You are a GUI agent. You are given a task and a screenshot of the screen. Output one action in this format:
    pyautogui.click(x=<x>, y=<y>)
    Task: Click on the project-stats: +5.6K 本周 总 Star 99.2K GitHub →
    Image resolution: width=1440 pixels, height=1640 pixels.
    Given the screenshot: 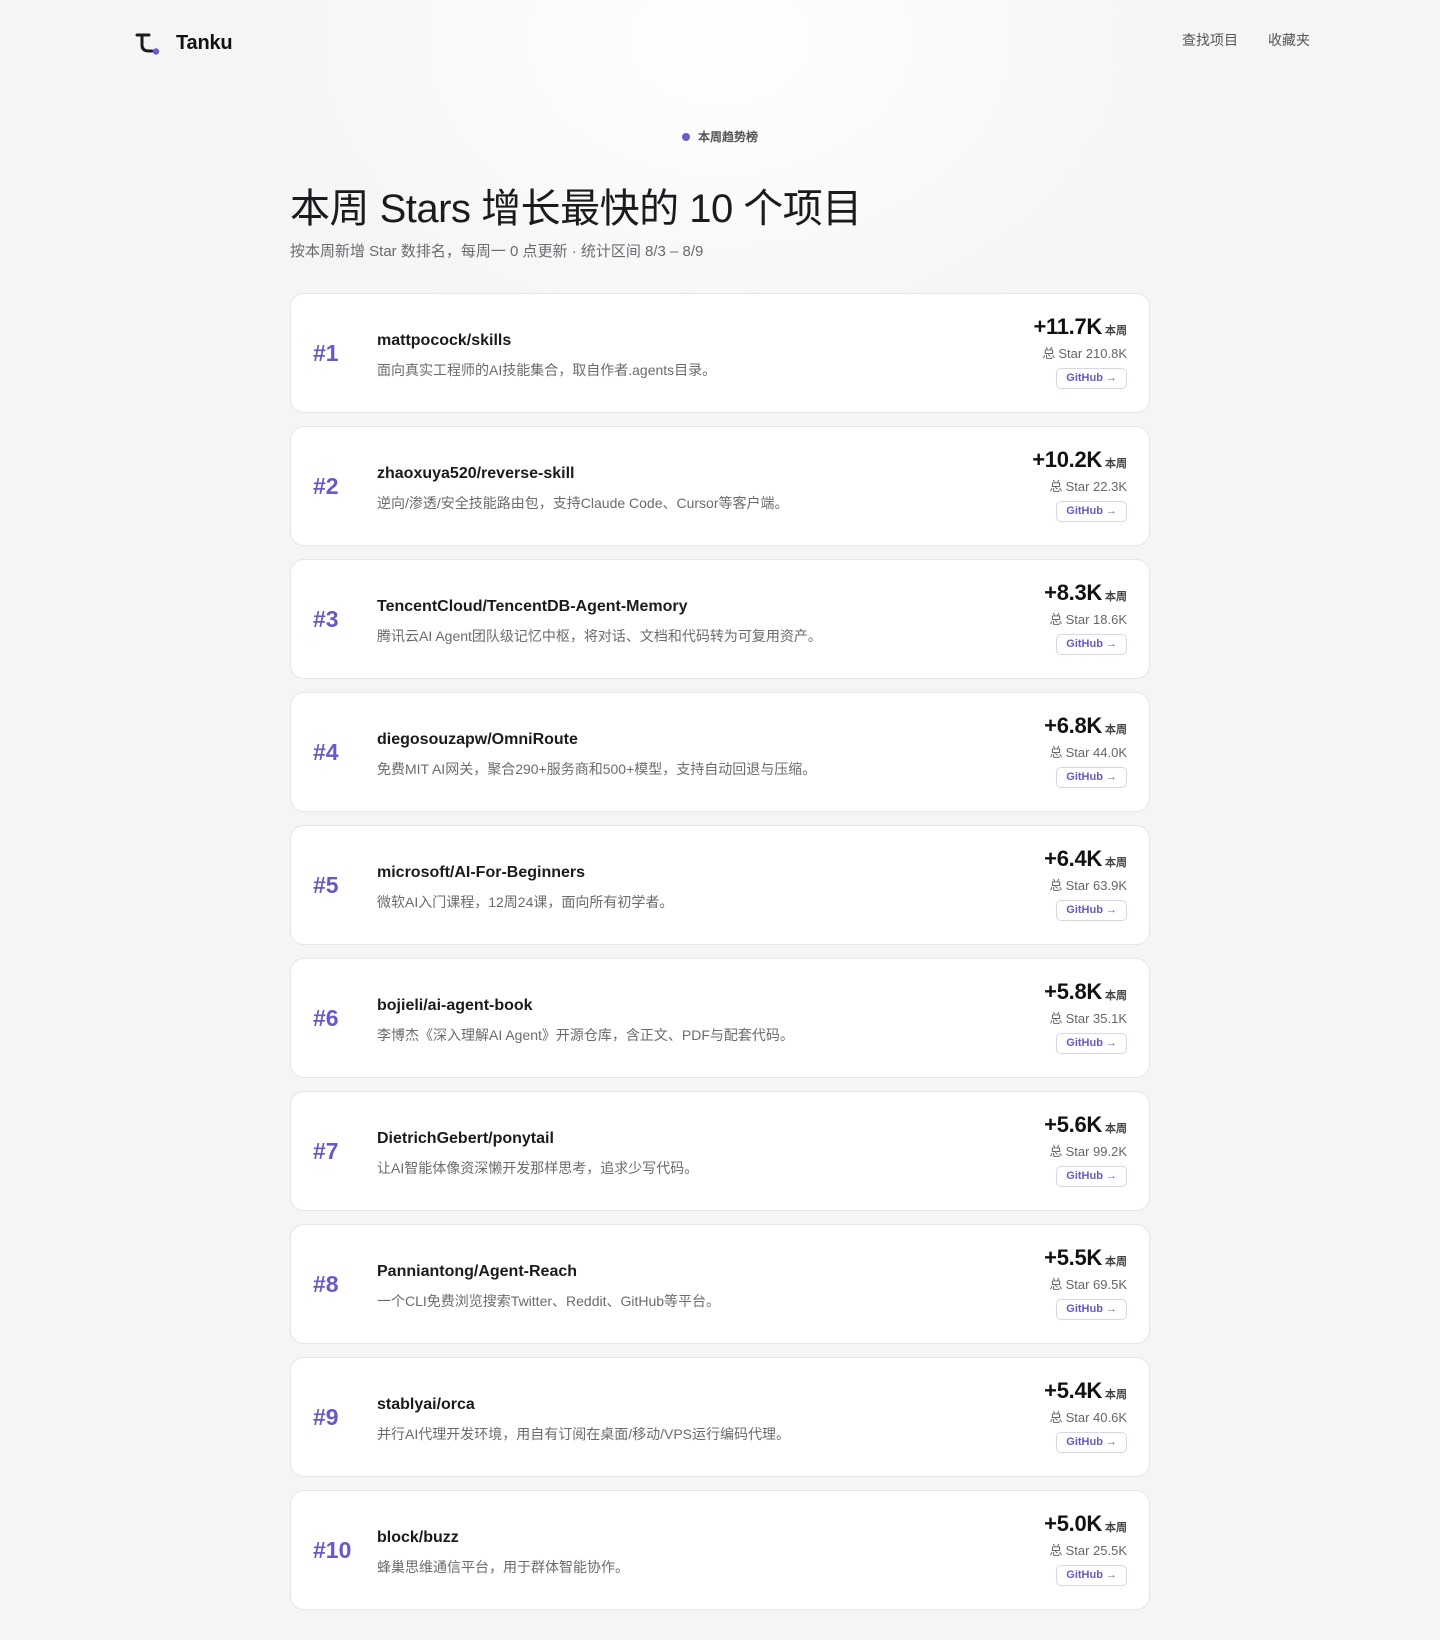 What is the action you would take?
    pyautogui.click(x=1027, y=1149)
    